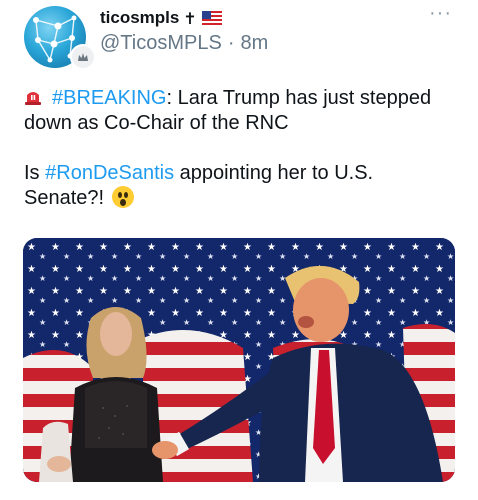  I want to click on author-name-row: ticosmpls ✝, so click(161, 18).